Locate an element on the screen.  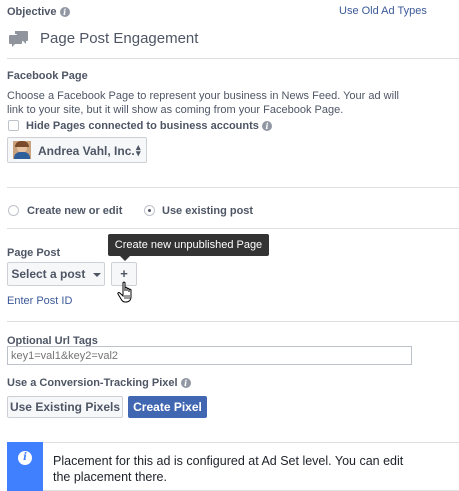
pixel-label-row: Use a Conversion-Tracking Pixel i is located at coordinates (99, 383).